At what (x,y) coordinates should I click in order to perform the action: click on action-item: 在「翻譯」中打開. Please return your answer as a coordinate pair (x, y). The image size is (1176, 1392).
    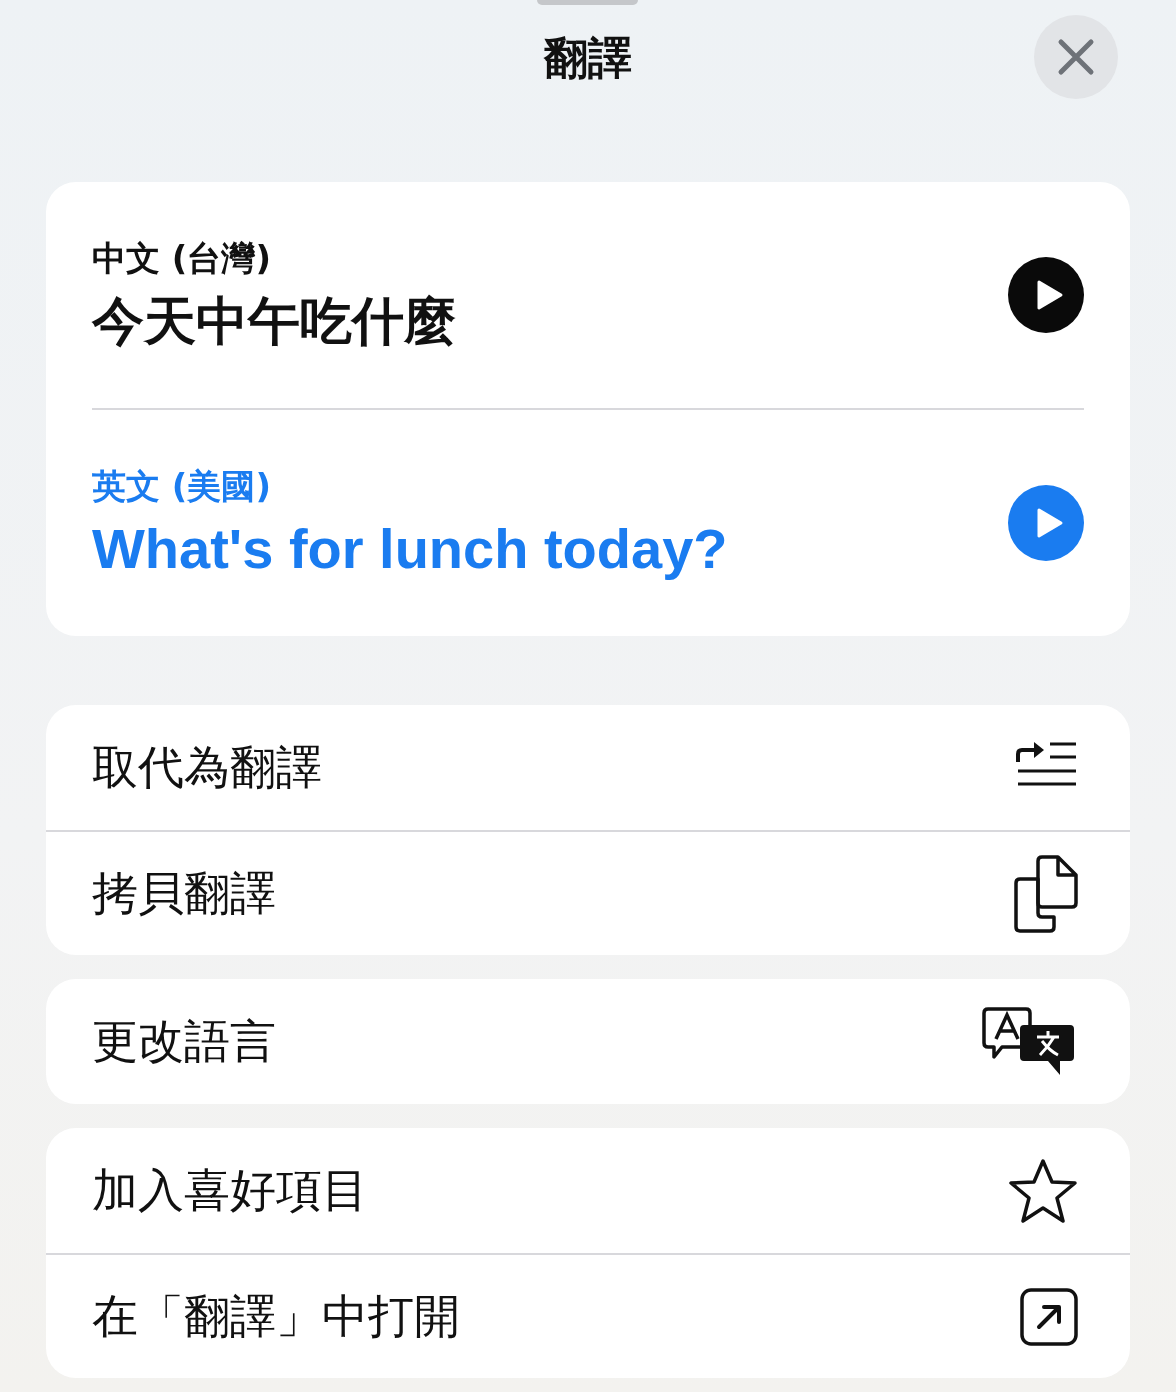
    Looking at the image, I should click on (588, 1315).